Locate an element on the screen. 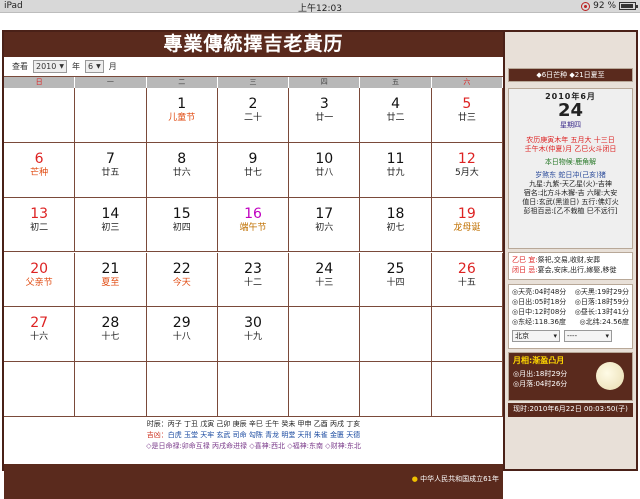  weekday-5: 五 is located at coordinates (396, 82).